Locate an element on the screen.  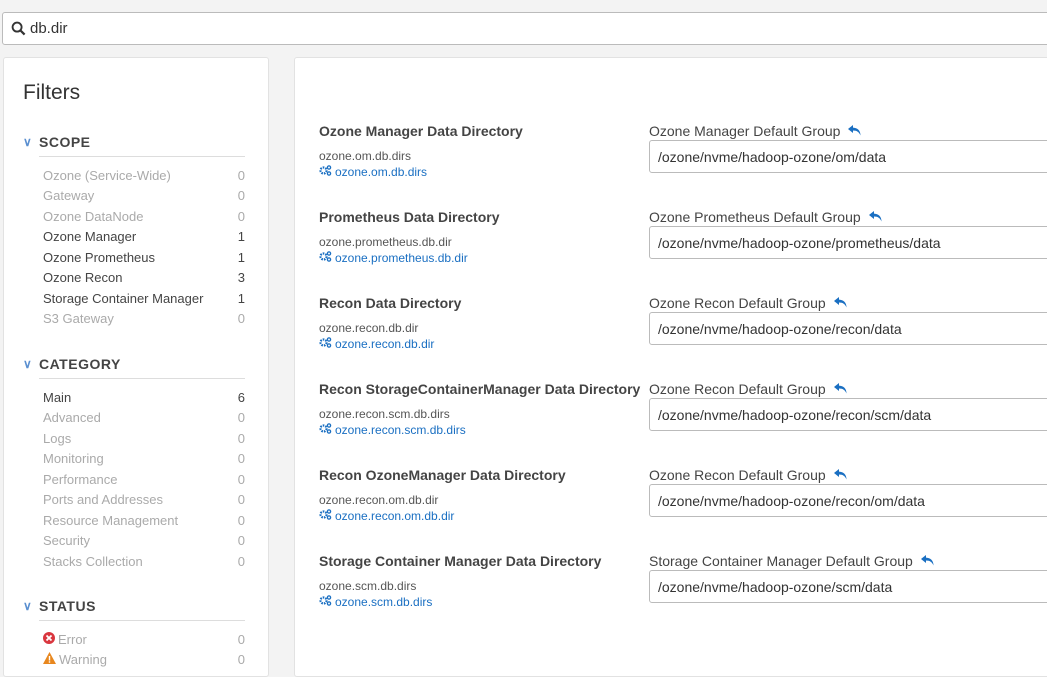
filter-label: Stacks Collection is located at coordinates (93, 561).